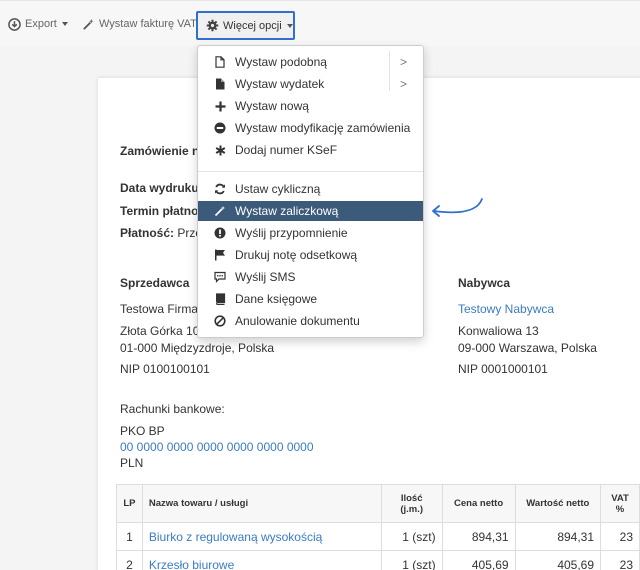 The image size is (640, 570). Describe the element at coordinates (160, 331) in the screenshot. I see `seller-street: Złota Górka 10` at that location.